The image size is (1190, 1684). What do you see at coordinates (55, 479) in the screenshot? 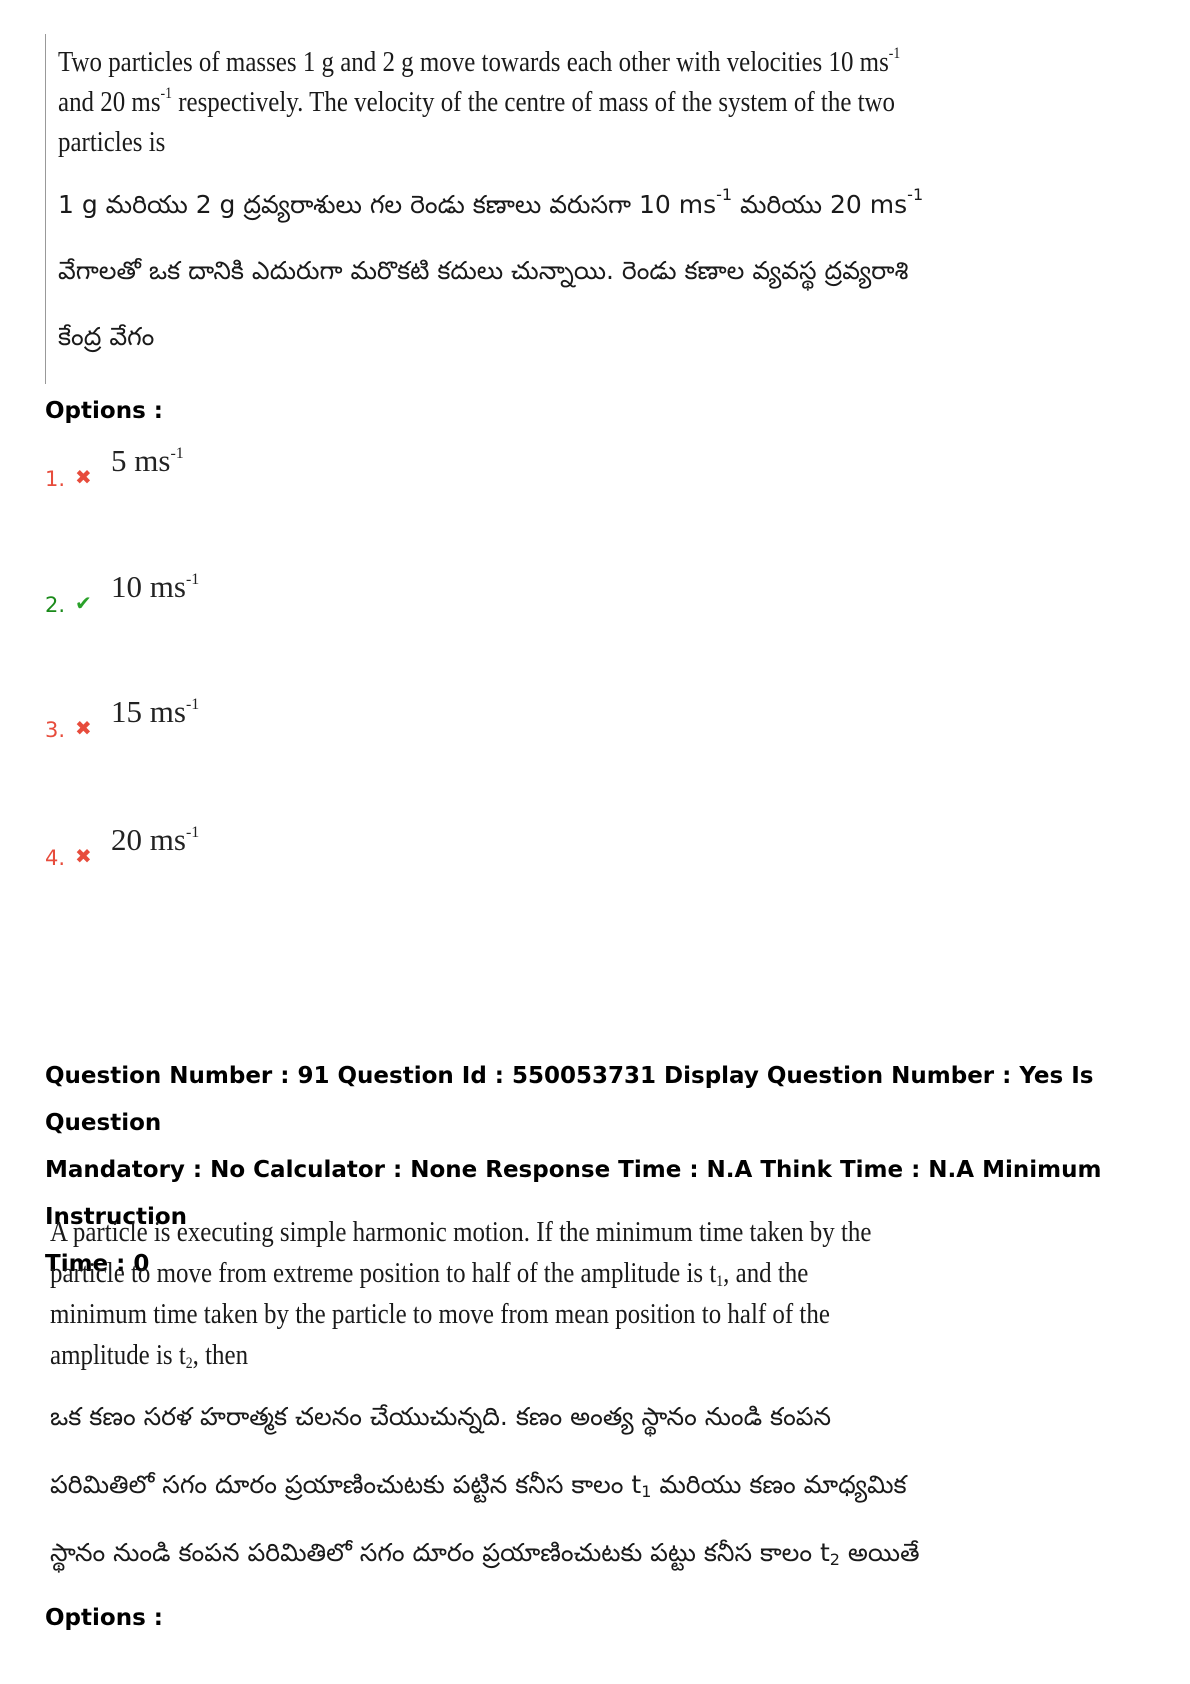
I see `option-number: 1.` at bounding box center [55, 479].